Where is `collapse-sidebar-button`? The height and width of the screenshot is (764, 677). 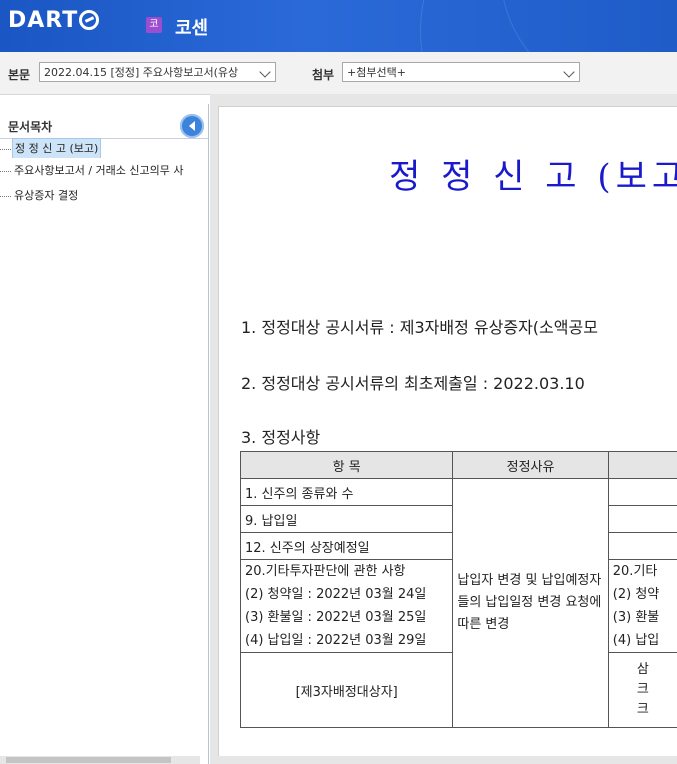 collapse-sidebar-button is located at coordinates (192, 126).